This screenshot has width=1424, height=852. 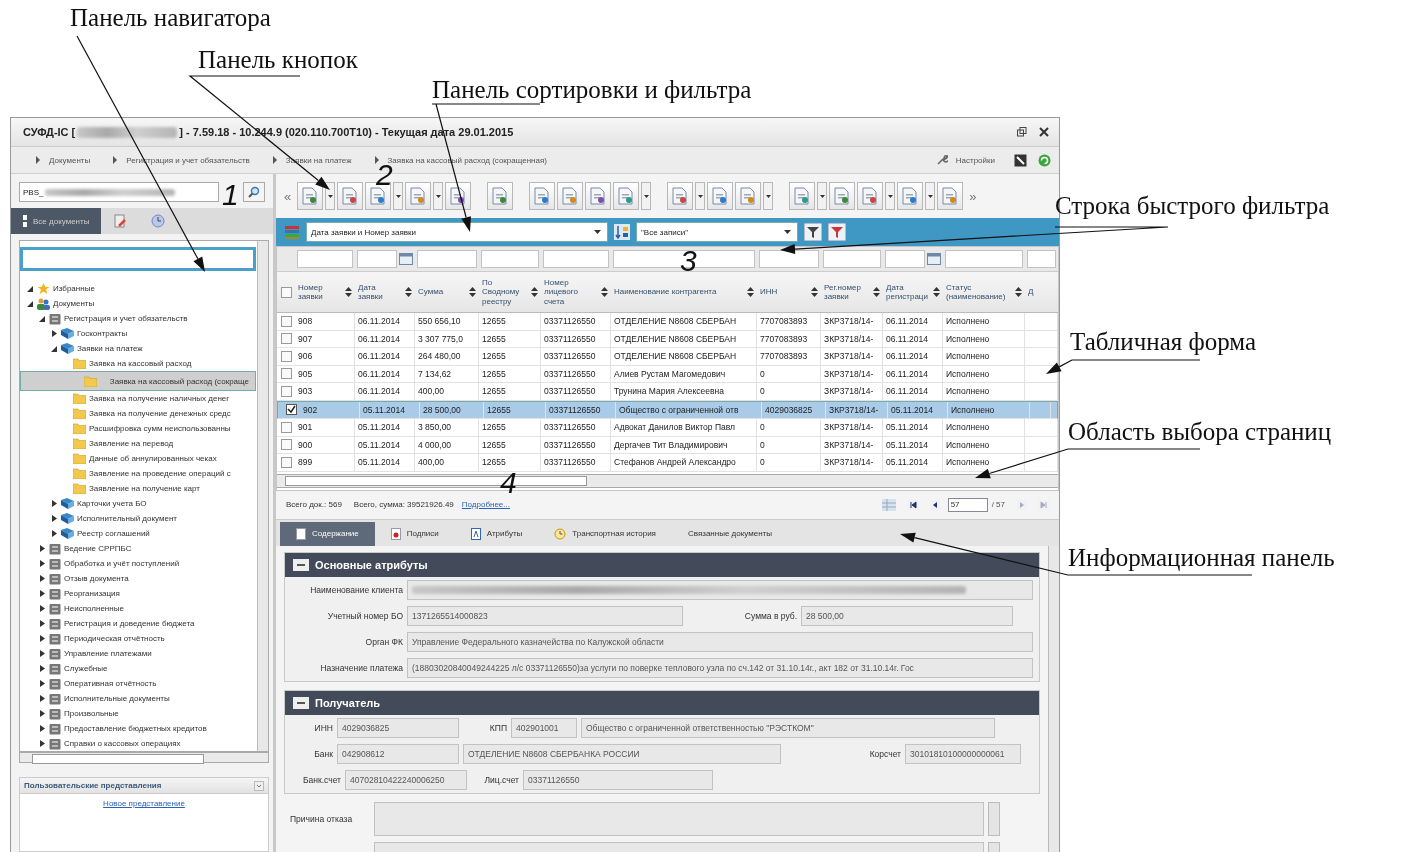 What do you see at coordinates (138, 413) in the screenshot?
I see `tree-item: Заявка на получение денежных средс` at bounding box center [138, 413].